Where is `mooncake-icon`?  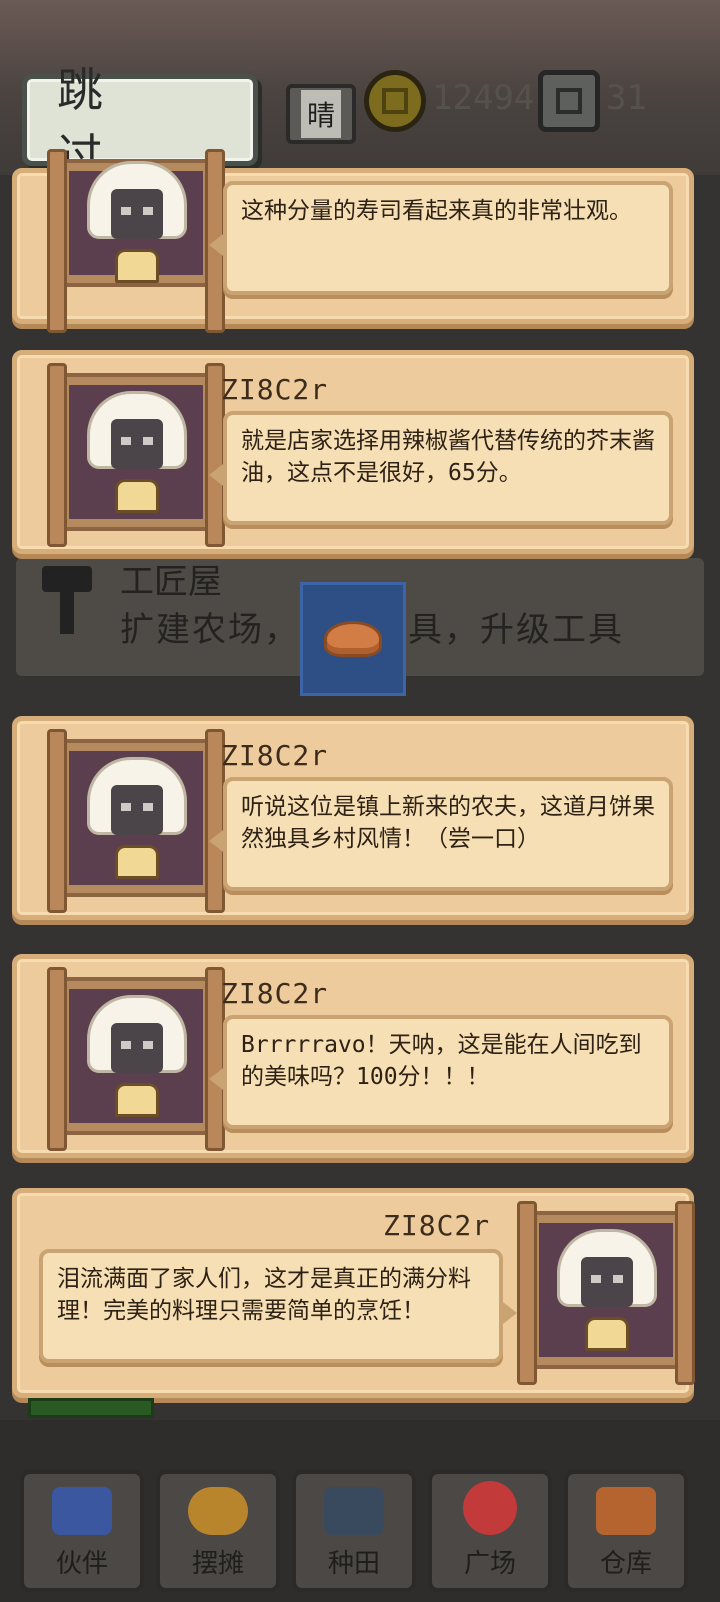 mooncake-icon is located at coordinates (353, 639).